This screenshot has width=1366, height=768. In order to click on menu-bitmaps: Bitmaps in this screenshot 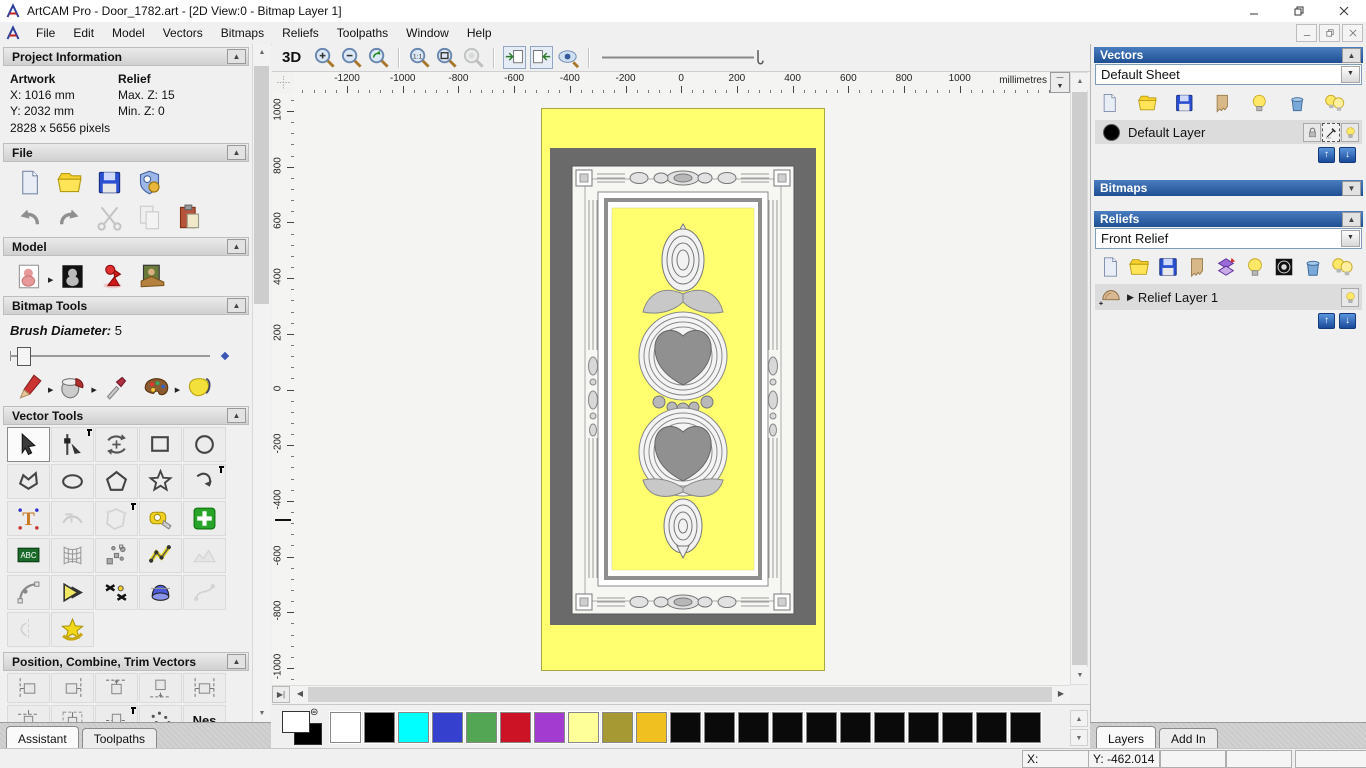, I will do `click(242, 33)`.